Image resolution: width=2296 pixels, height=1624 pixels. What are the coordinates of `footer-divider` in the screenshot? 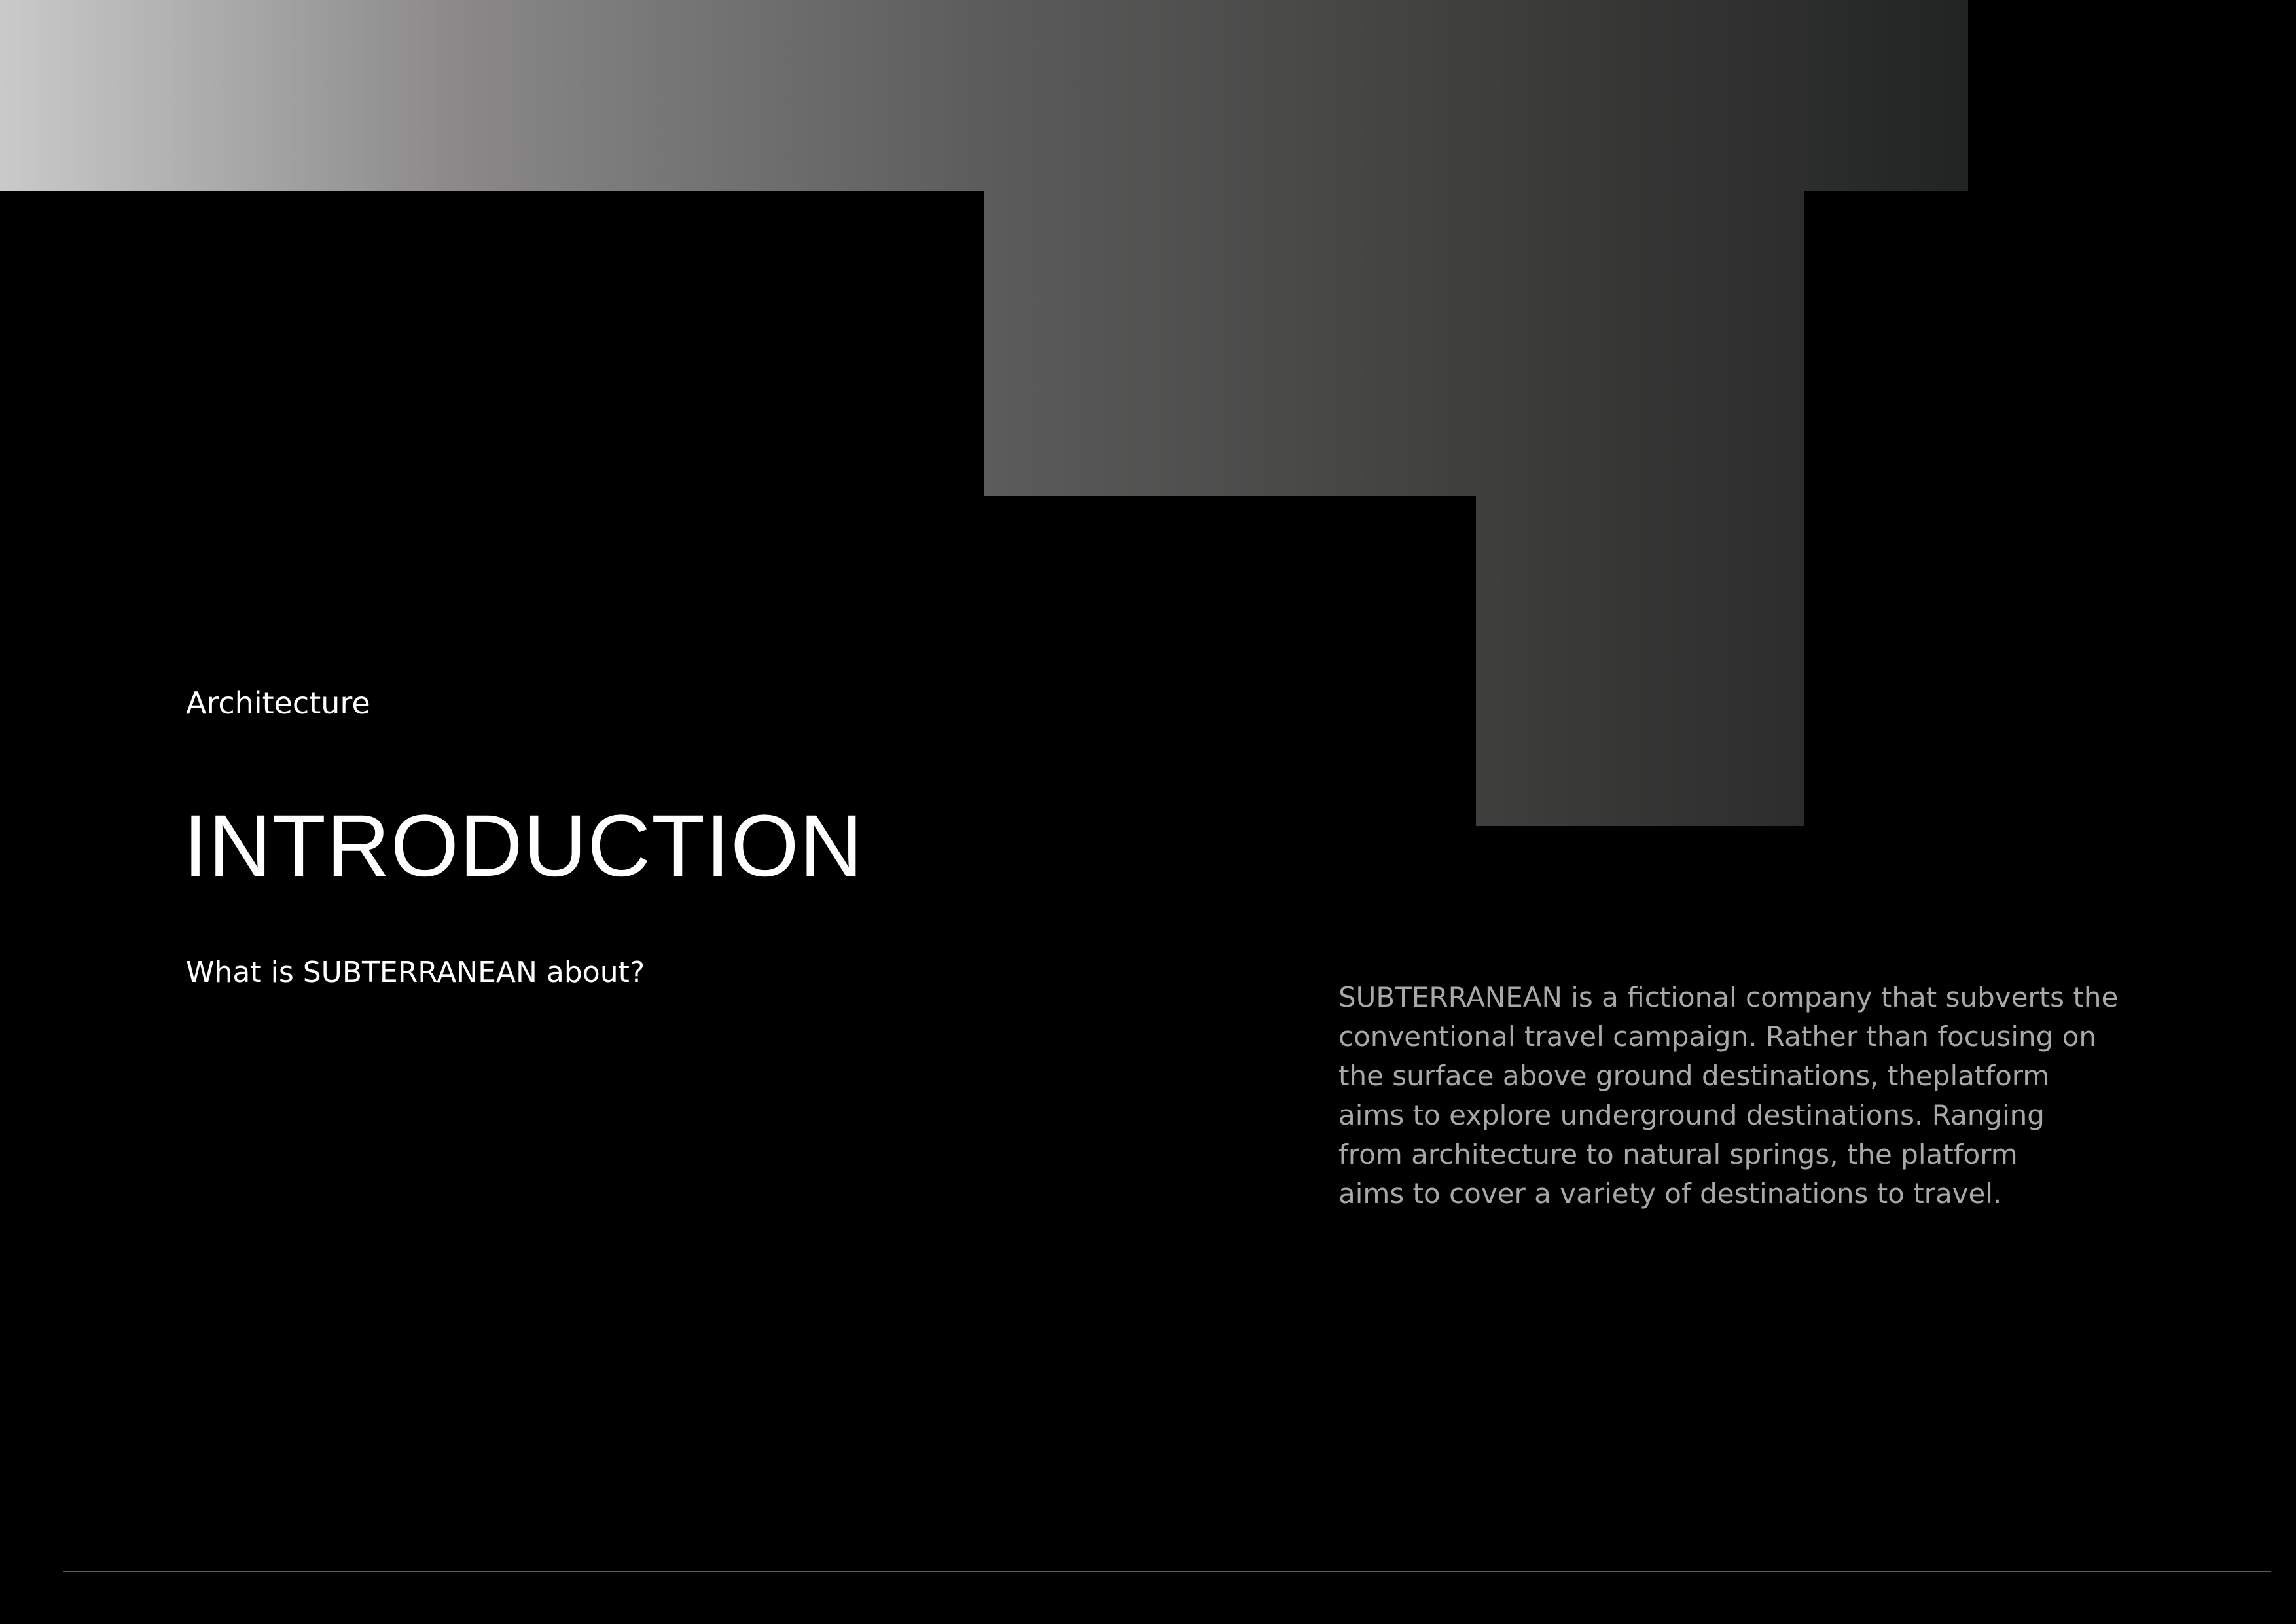 It's located at (1167, 1571).